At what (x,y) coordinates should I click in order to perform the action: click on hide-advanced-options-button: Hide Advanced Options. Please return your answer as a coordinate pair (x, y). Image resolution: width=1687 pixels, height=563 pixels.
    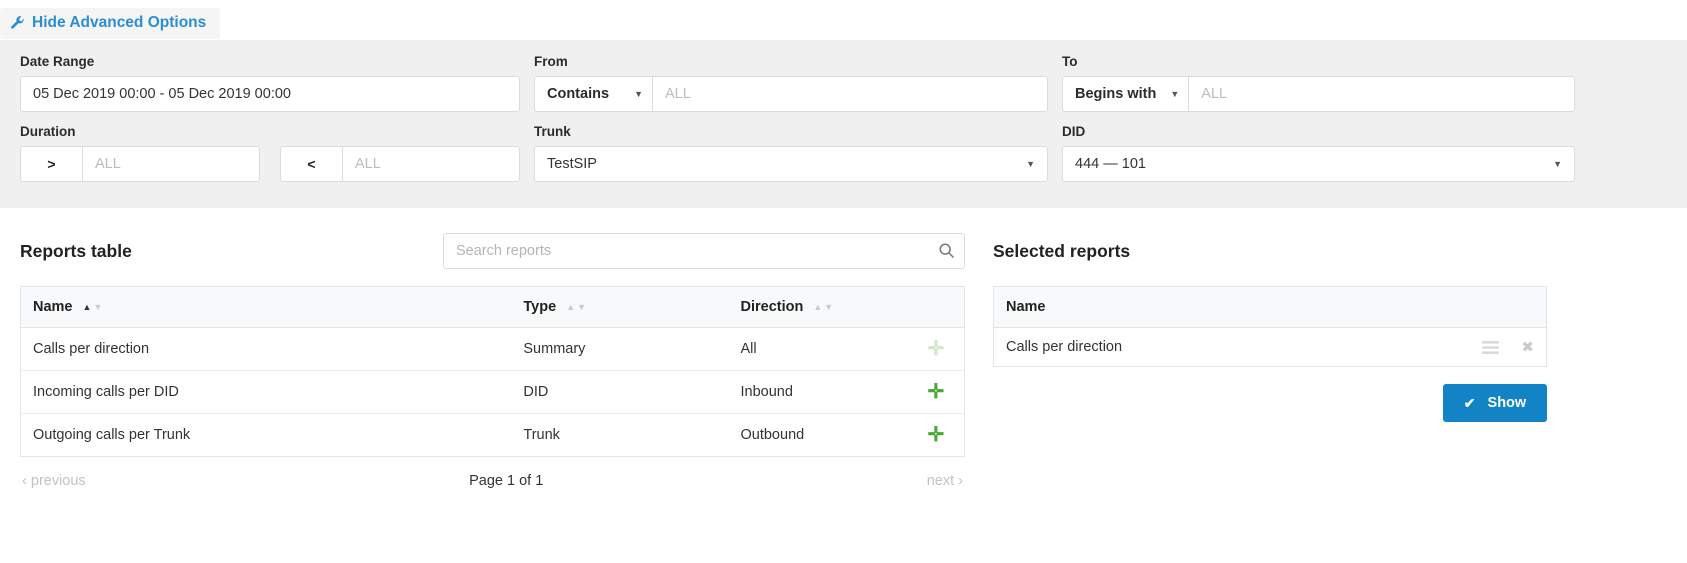
    Looking at the image, I should click on (110, 23).